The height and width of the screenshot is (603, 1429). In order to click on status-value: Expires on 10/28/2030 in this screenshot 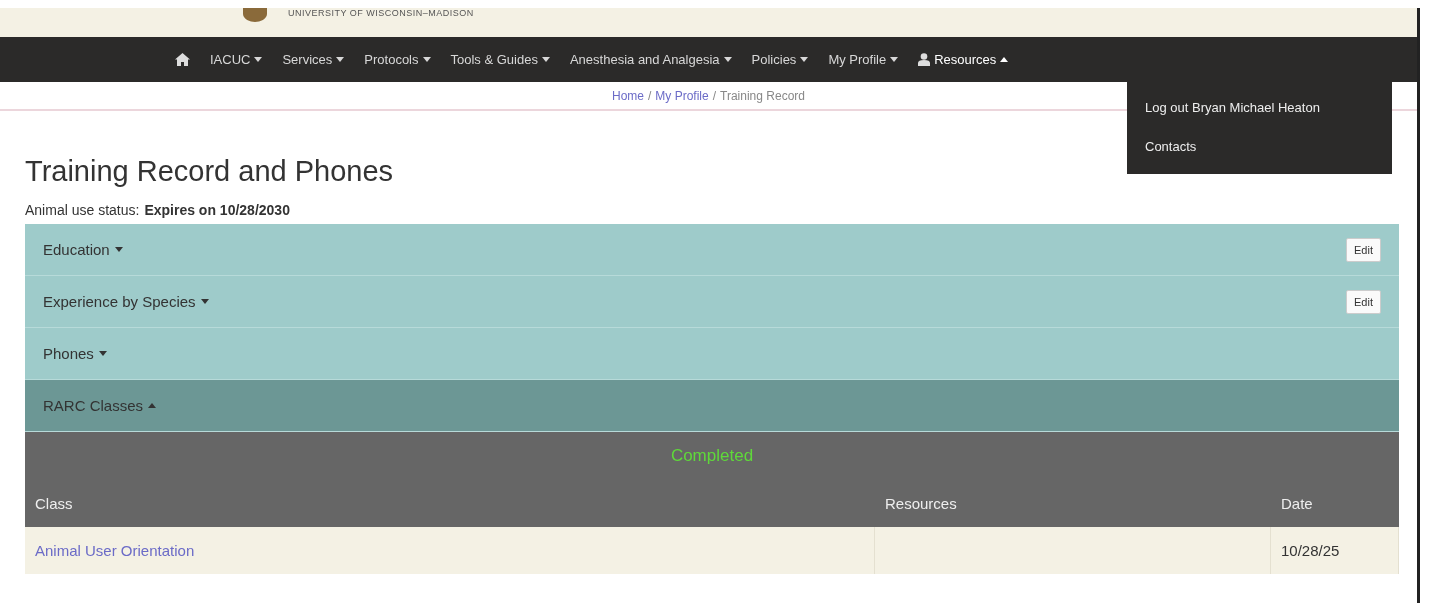, I will do `click(217, 210)`.